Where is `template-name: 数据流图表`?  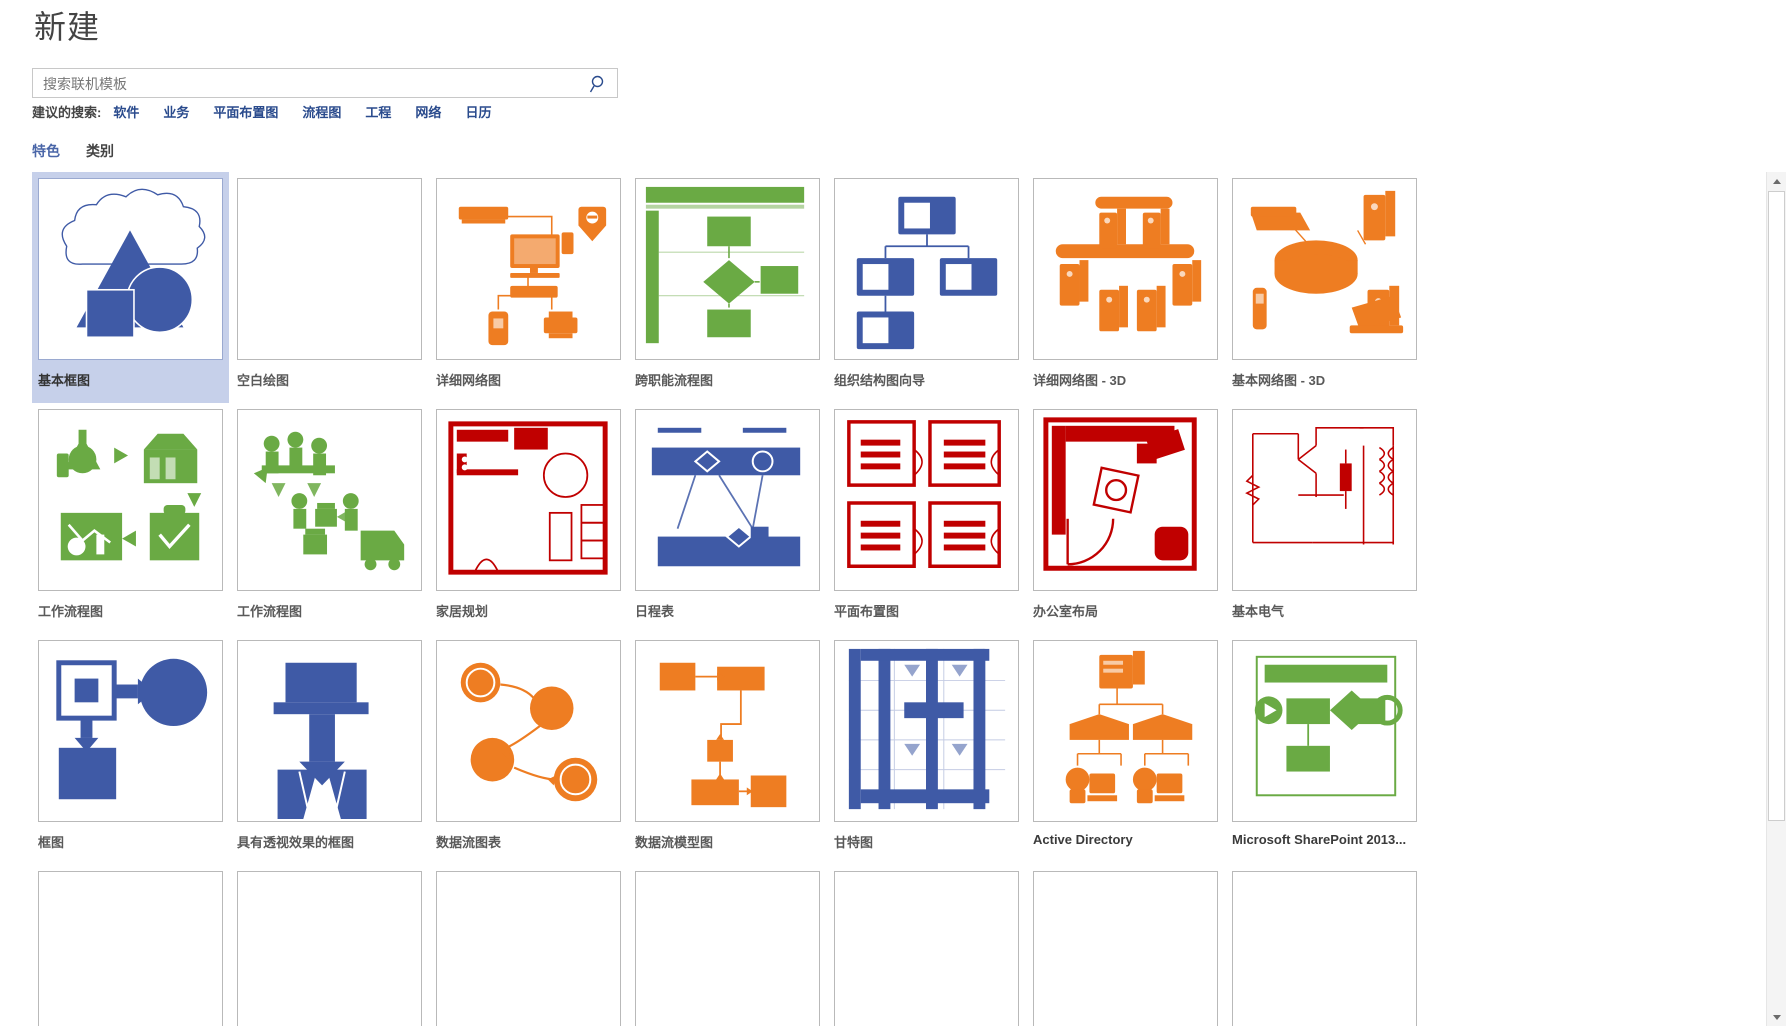 template-name: 数据流图表 is located at coordinates (469, 842).